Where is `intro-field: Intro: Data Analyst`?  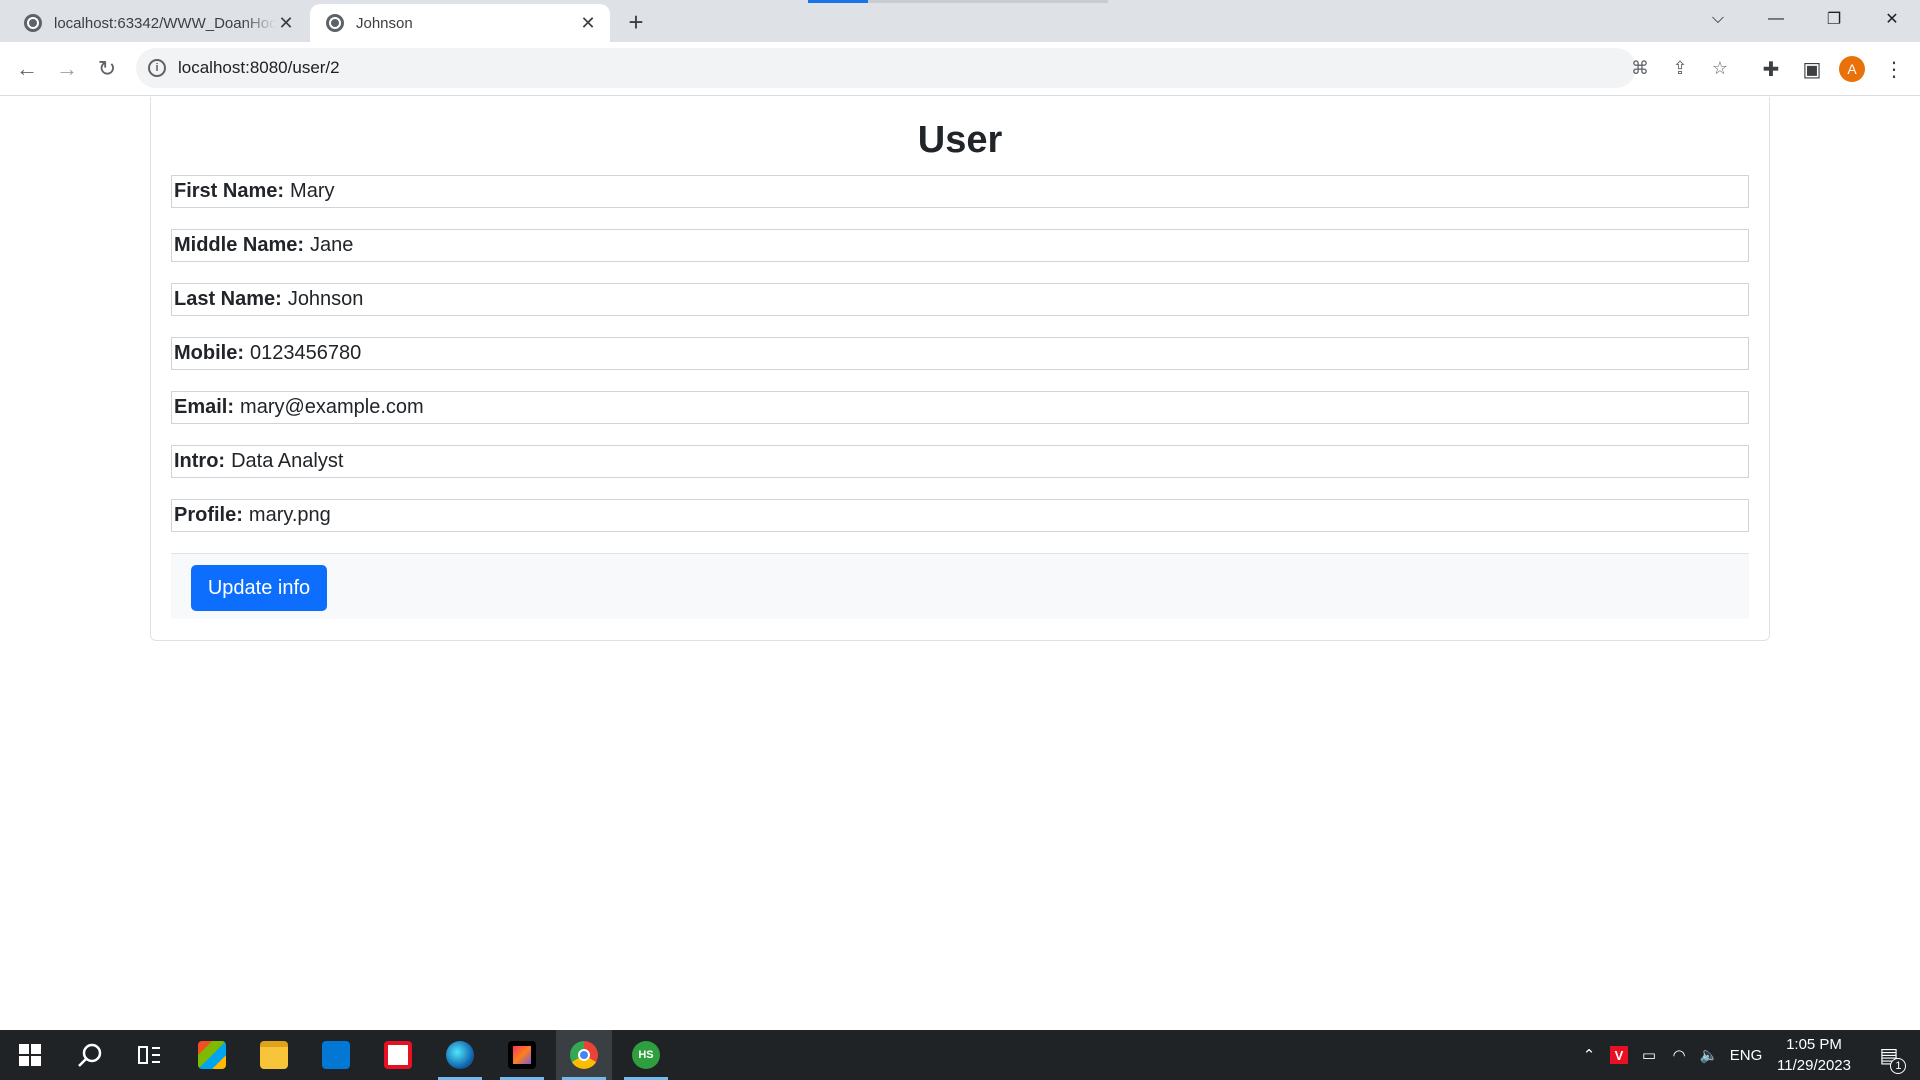 intro-field: Intro: Data Analyst is located at coordinates (960, 461).